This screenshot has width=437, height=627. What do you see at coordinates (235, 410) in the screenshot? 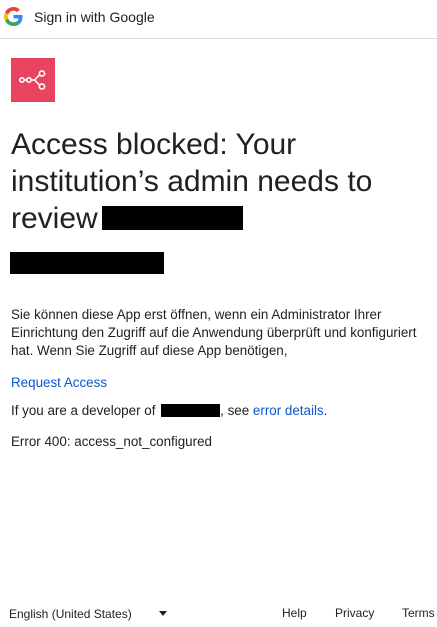
I see `developer-middle-text: , see` at bounding box center [235, 410].